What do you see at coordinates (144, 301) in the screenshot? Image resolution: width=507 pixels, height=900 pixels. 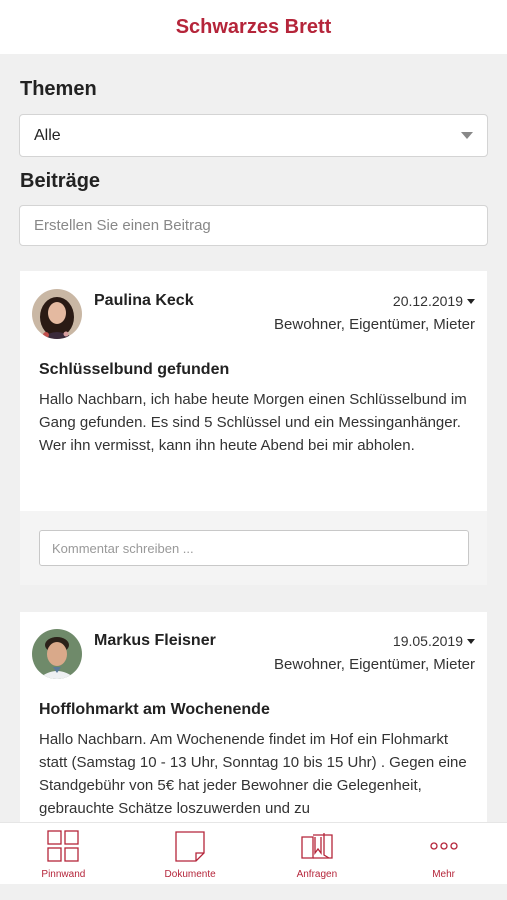 I see `post-author: Paulina Keck` at bounding box center [144, 301].